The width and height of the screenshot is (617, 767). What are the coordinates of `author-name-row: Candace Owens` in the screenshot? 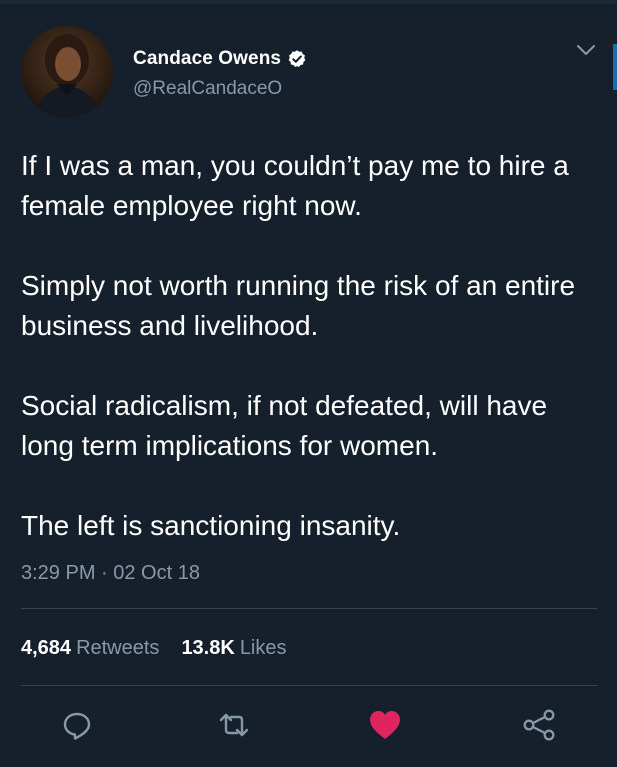 It's located at (220, 59).